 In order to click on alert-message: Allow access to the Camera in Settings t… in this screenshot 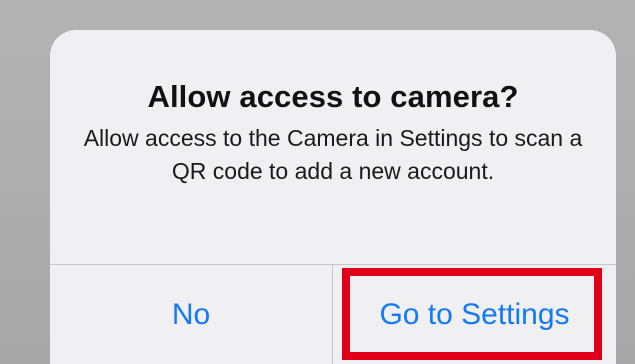, I will do `click(333, 154)`.